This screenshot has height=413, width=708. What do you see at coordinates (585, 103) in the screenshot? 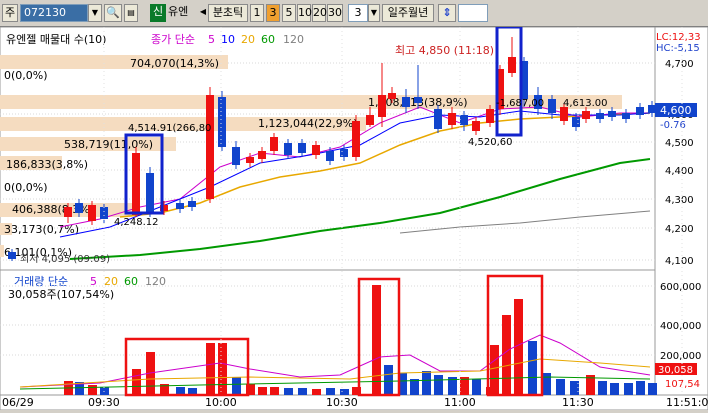
I see `annotation-right-value: 4,613.00` at bounding box center [585, 103].